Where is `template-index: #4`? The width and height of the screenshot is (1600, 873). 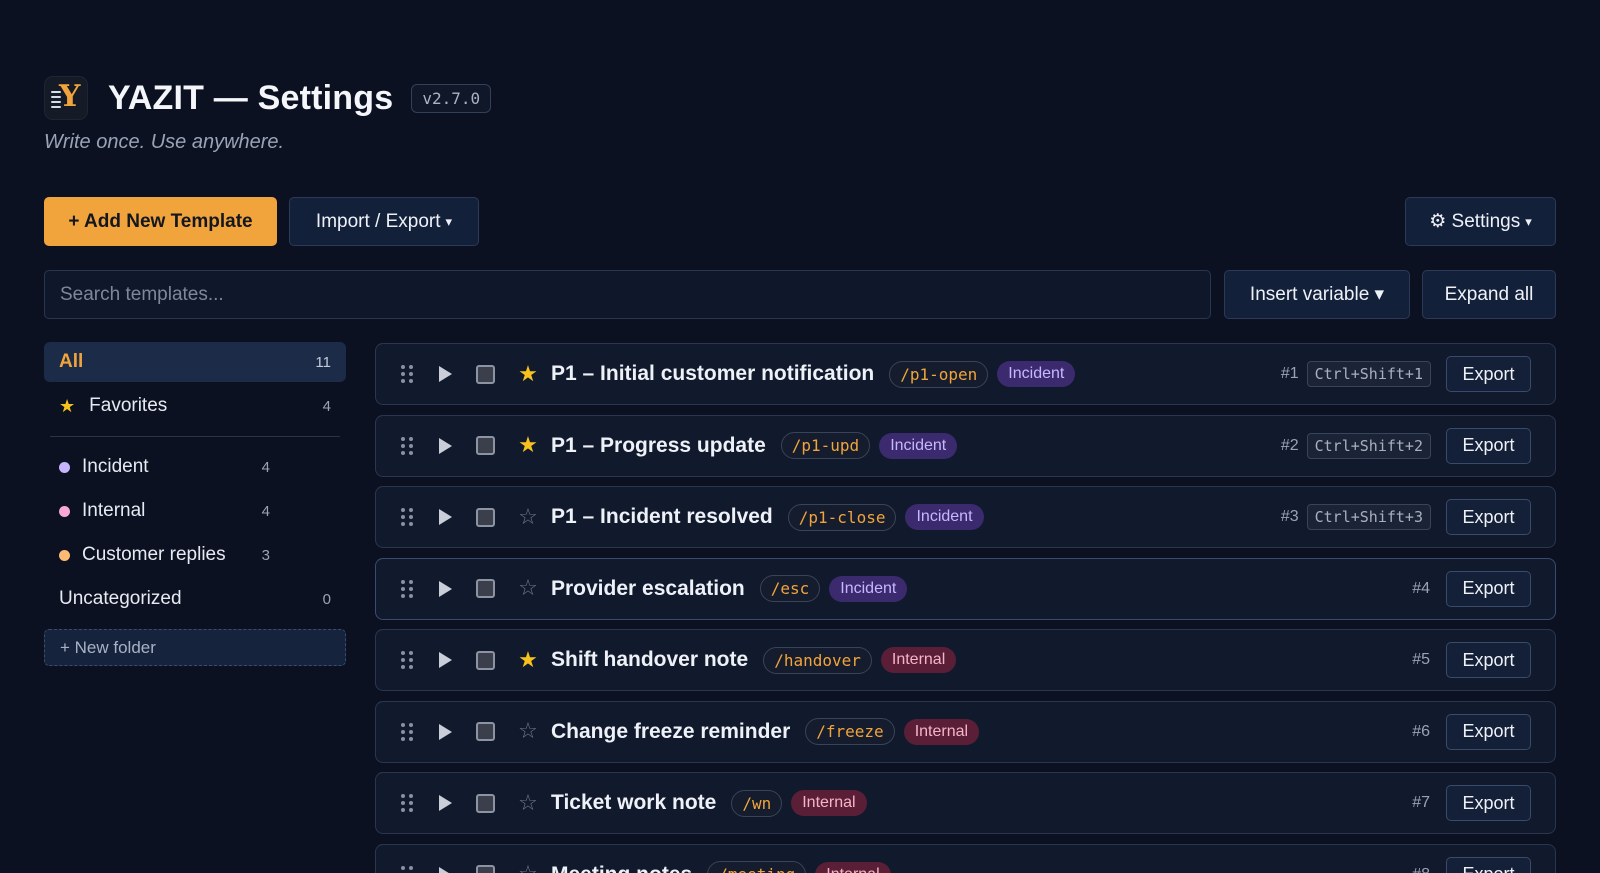 template-index: #4 is located at coordinates (1421, 588).